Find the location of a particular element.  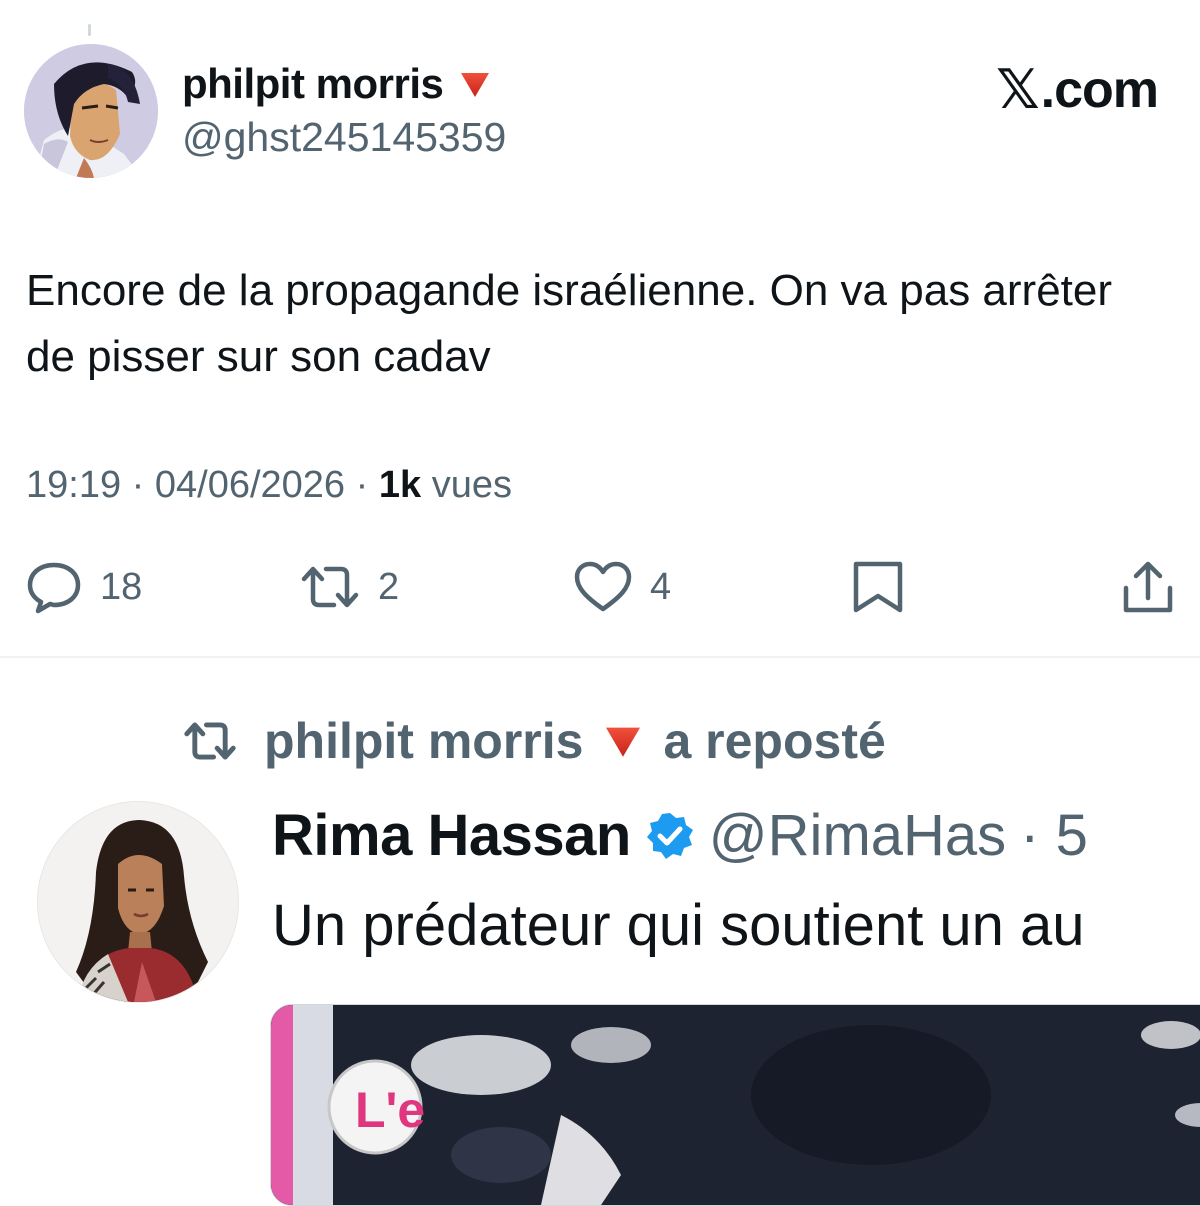

reposted-author-avatar is located at coordinates (138, 902).